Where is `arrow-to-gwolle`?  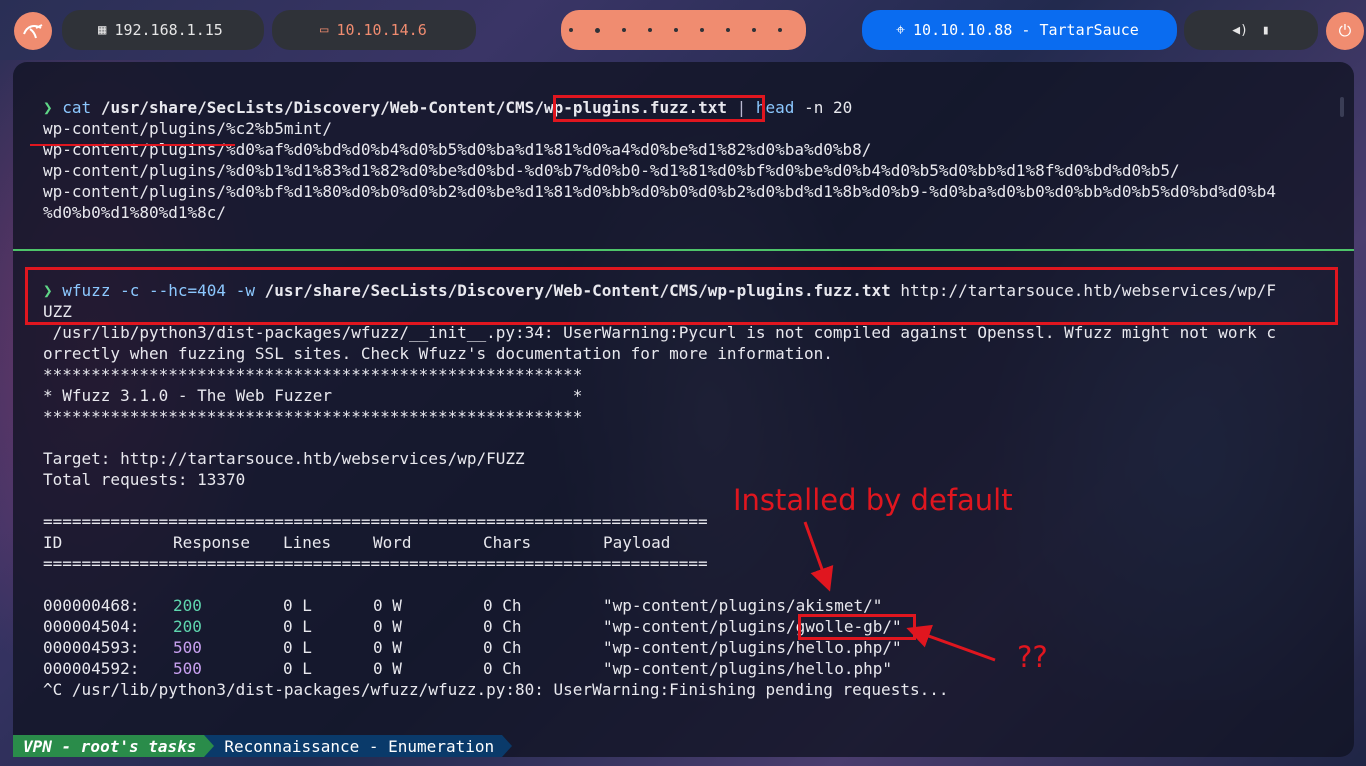
arrow-to-gwolle is located at coordinates (951, 643).